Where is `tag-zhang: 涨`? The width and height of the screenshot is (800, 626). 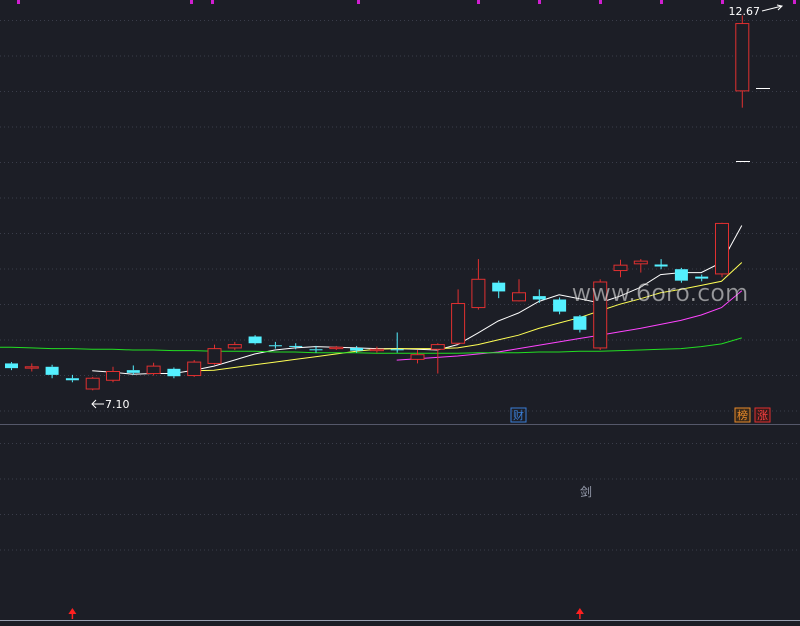 tag-zhang: 涨 is located at coordinates (762, 415).